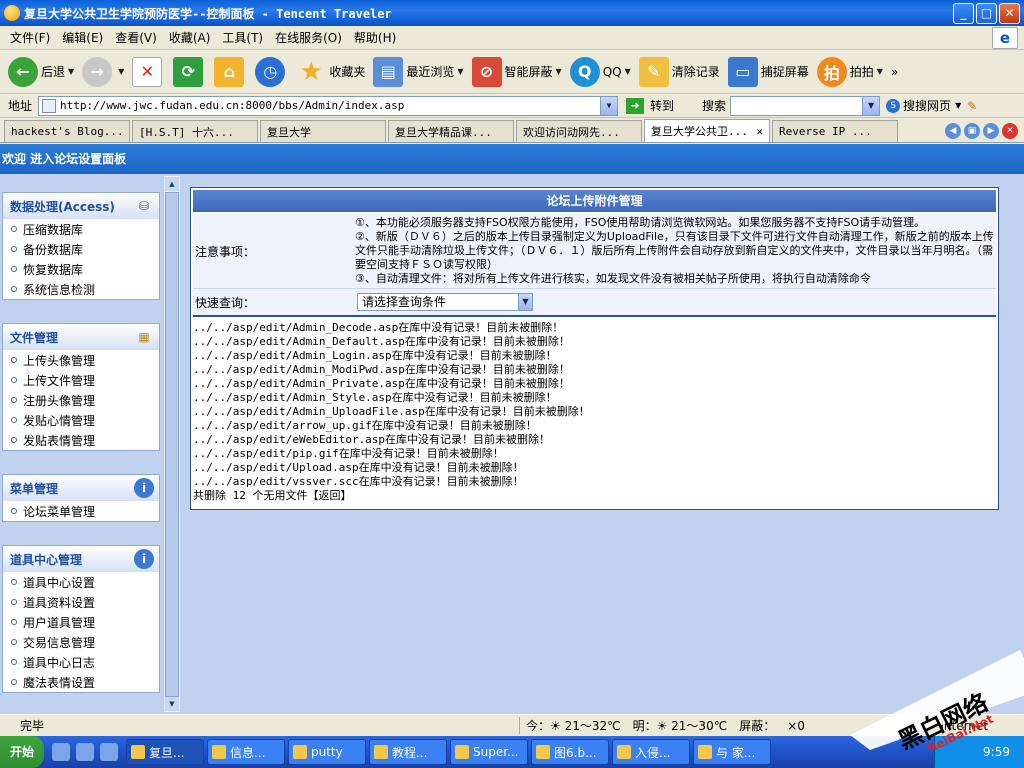  Describe the element at coordinates (81, 682) in the screenshot. I see `sidebar-item-magic-emoticon: 魔法表情设置` at that location.